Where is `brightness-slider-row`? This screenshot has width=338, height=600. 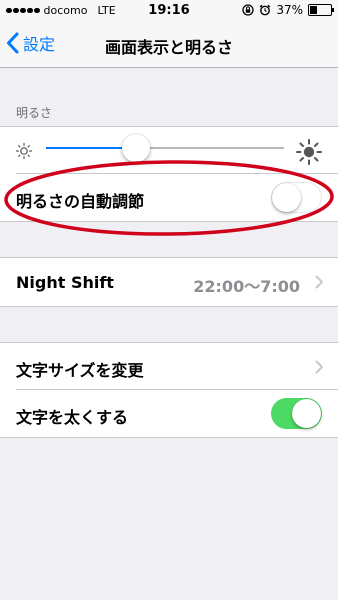 brightness-slider-row is located at coordinates (169, 150).